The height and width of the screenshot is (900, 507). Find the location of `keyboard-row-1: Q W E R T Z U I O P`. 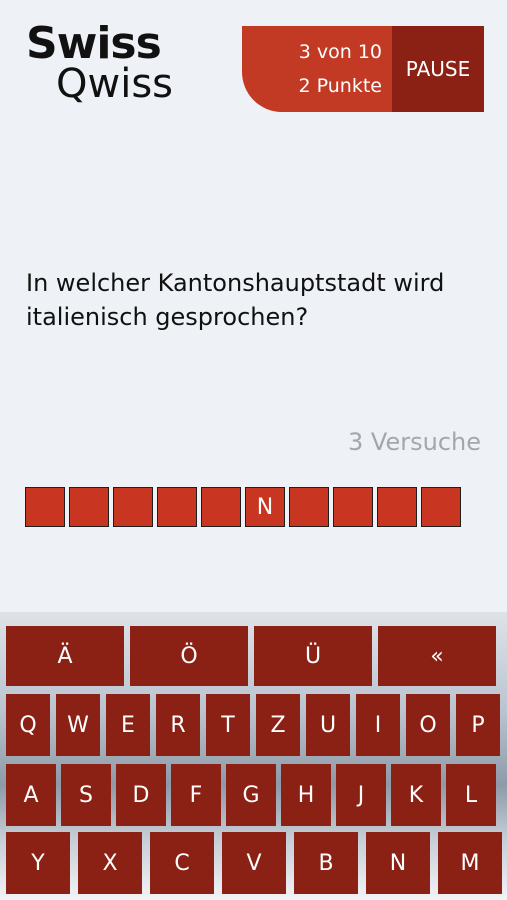

keyboard-row-1: Q W E R T Z U I O P is located at coordinates (256, 725).